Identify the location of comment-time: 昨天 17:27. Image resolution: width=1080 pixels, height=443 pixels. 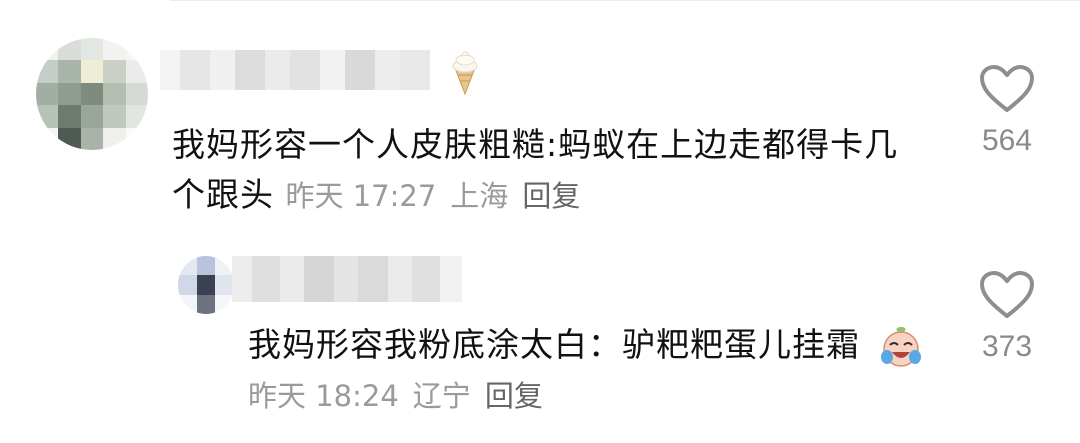
(361, 196).